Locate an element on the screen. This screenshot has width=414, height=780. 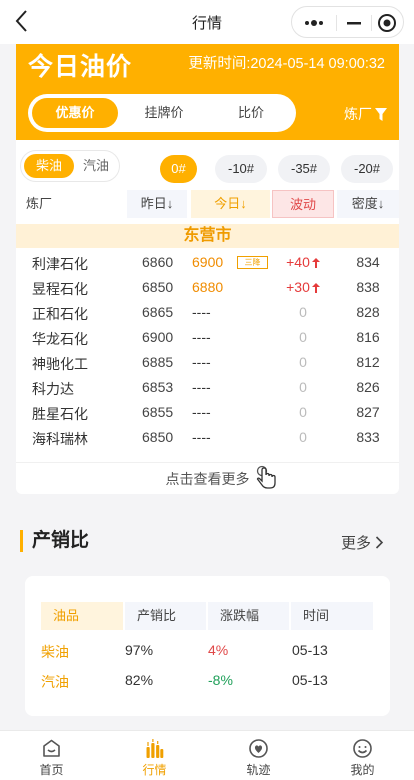
density-value: 816 is located at coordinates (368, 337).